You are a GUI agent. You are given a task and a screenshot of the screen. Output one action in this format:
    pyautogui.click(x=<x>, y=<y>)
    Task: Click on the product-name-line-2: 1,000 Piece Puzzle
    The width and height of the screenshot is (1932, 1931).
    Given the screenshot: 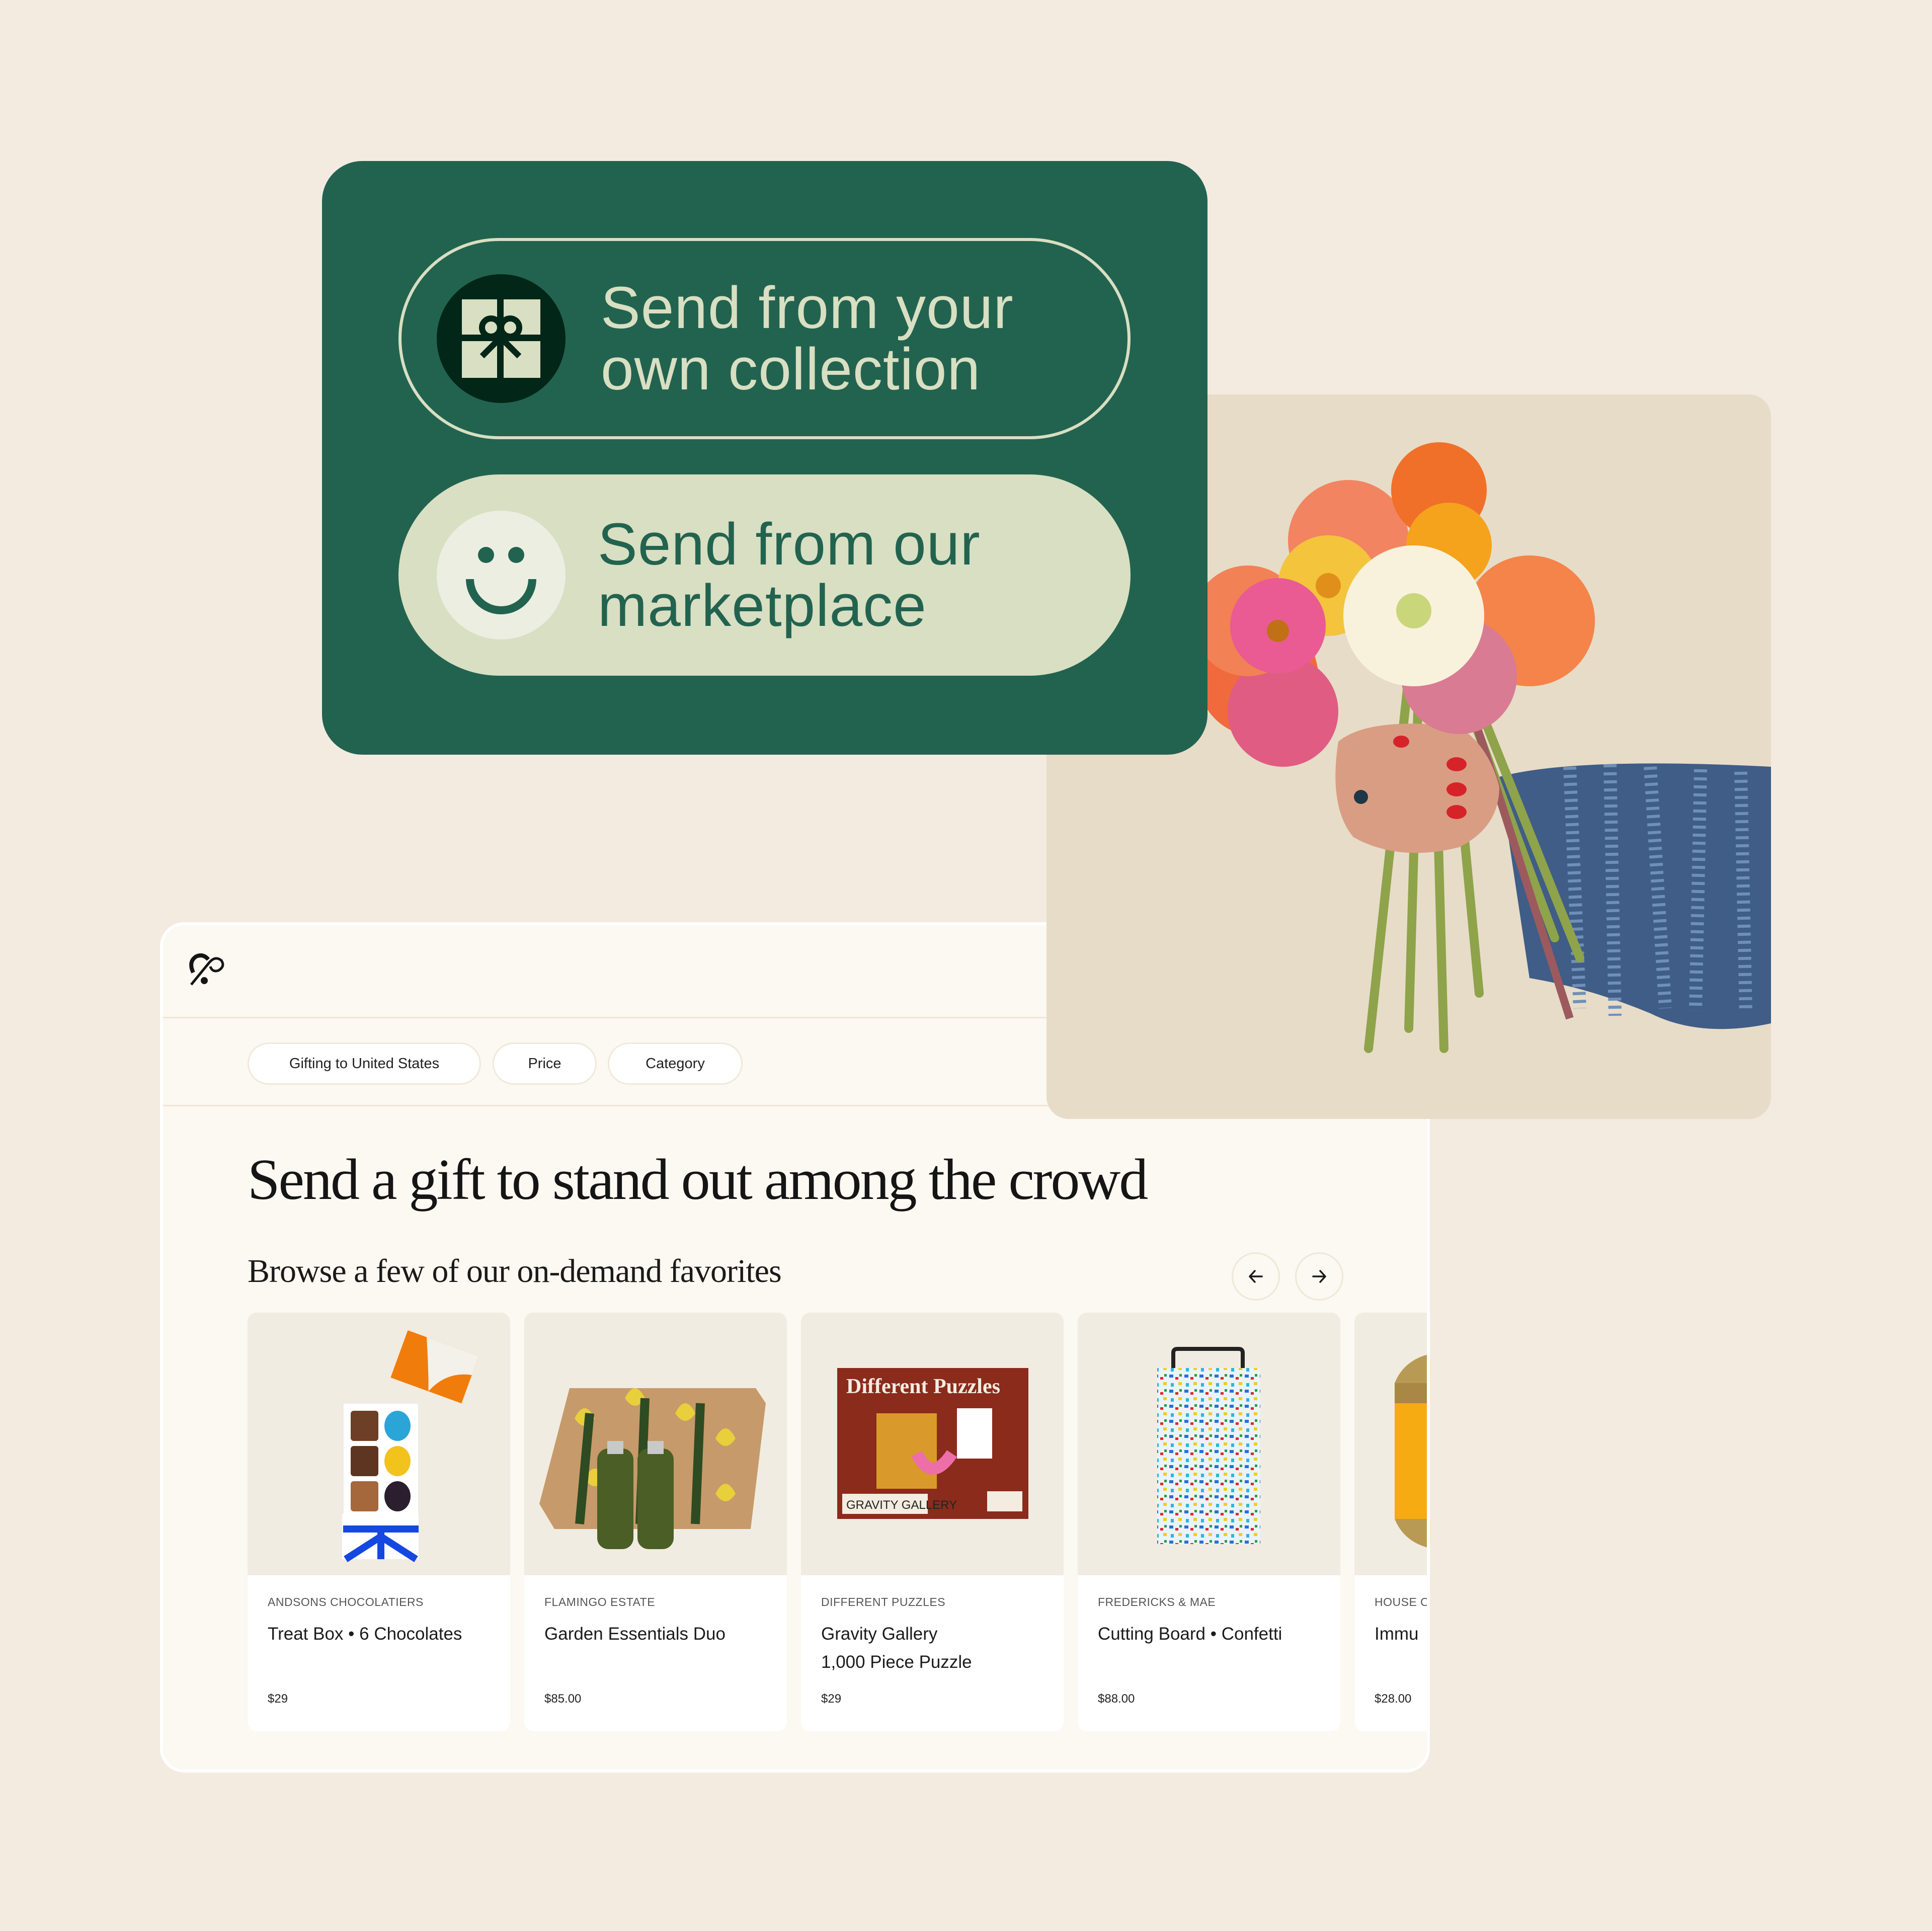 What is the action you would take?
    pyautogui.click(x=897, y=1662)
    